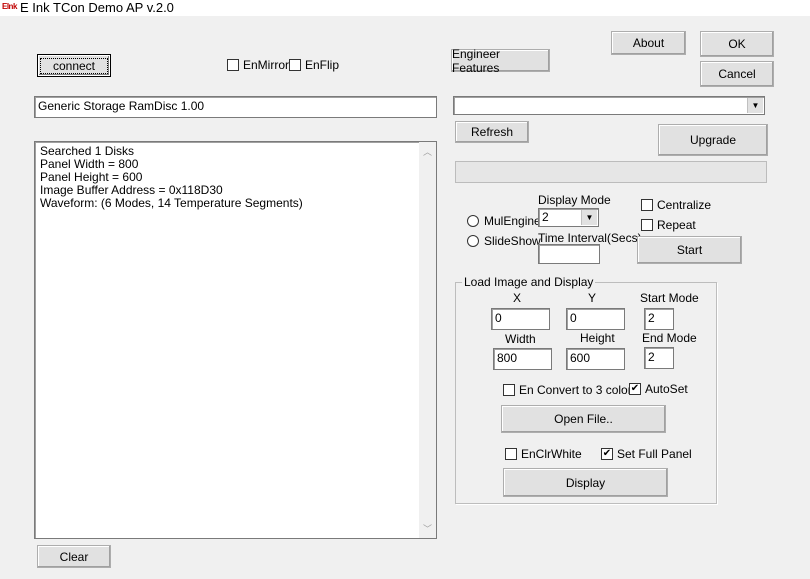 The height and width of the screenshot is (579, 810). I want to click on scroll-down-icon: ﹀, so click(427, 528).